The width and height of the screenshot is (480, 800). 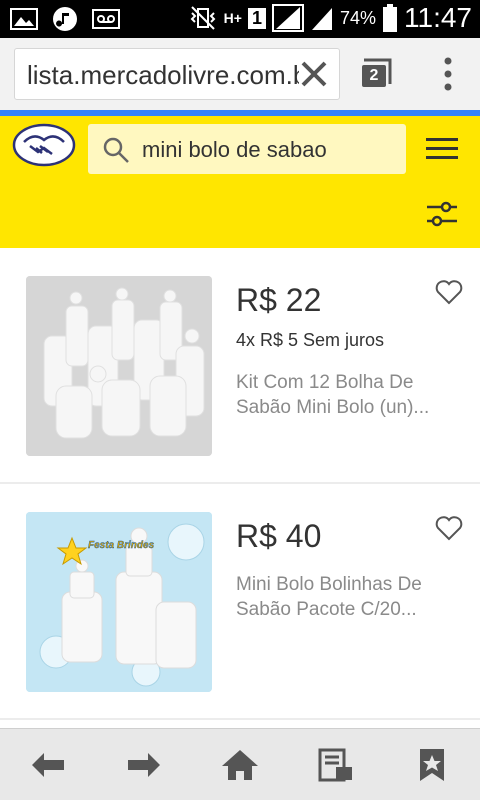 What do you see at coordinates (336, 765) in the screenshot?
I see `reader-icon` at bounding box center [336, 765].